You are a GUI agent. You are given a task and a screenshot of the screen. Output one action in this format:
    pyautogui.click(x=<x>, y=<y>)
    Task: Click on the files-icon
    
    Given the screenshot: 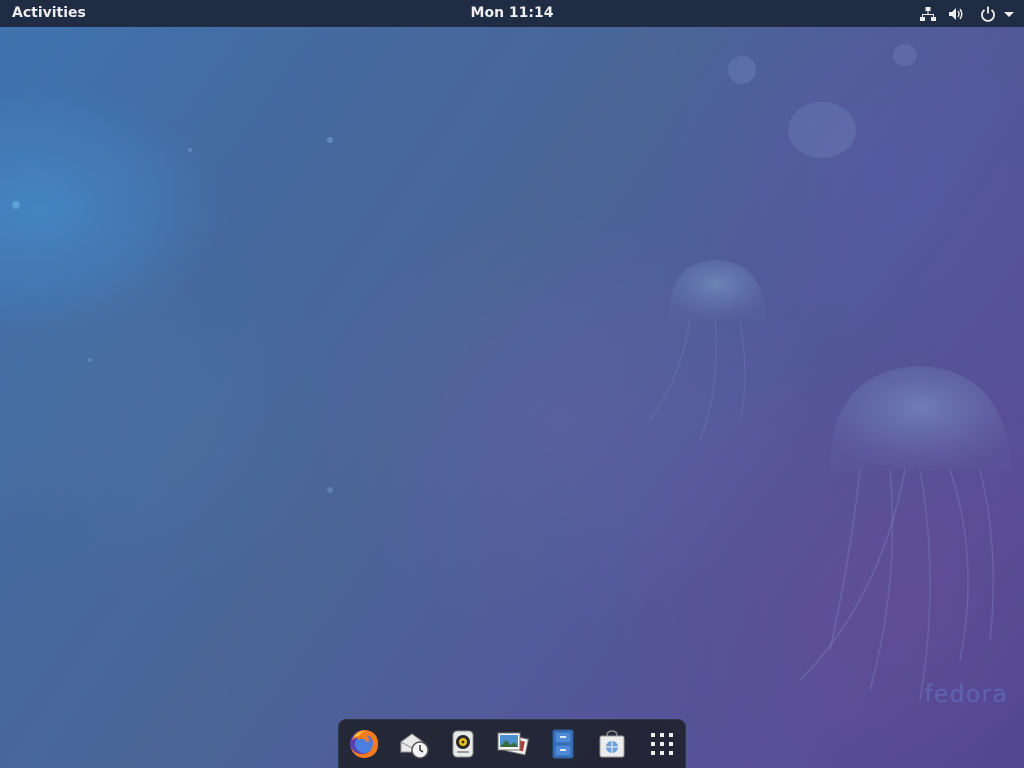 What is the action you would take?
    pyautogui.click(x=563, y=744)
    